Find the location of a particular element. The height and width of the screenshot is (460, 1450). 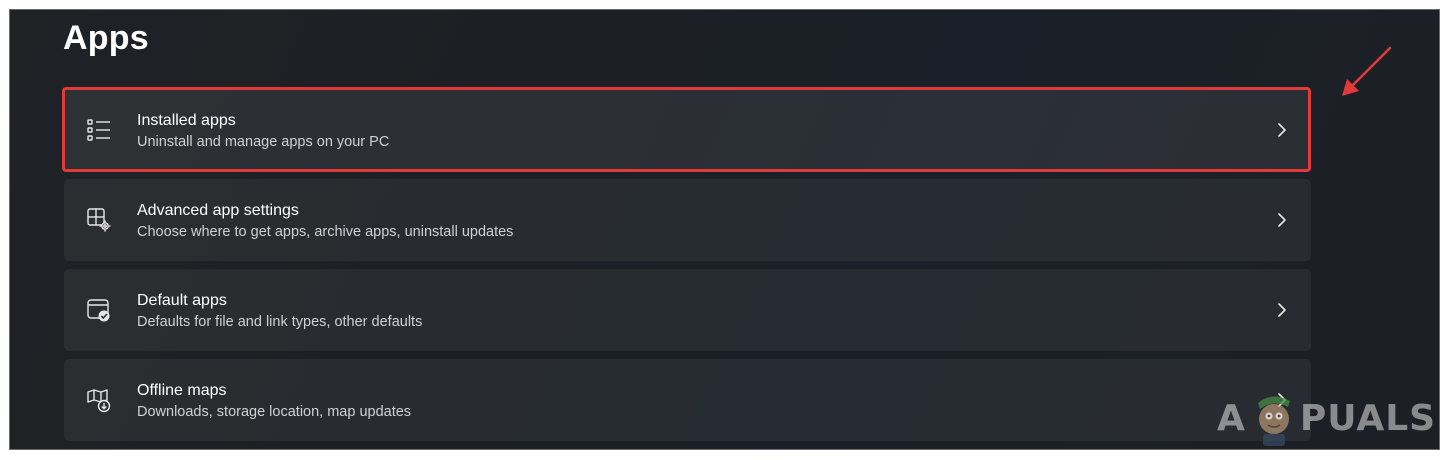

appuals-watermark: A PUALS is located at coordinates (1327, 418).